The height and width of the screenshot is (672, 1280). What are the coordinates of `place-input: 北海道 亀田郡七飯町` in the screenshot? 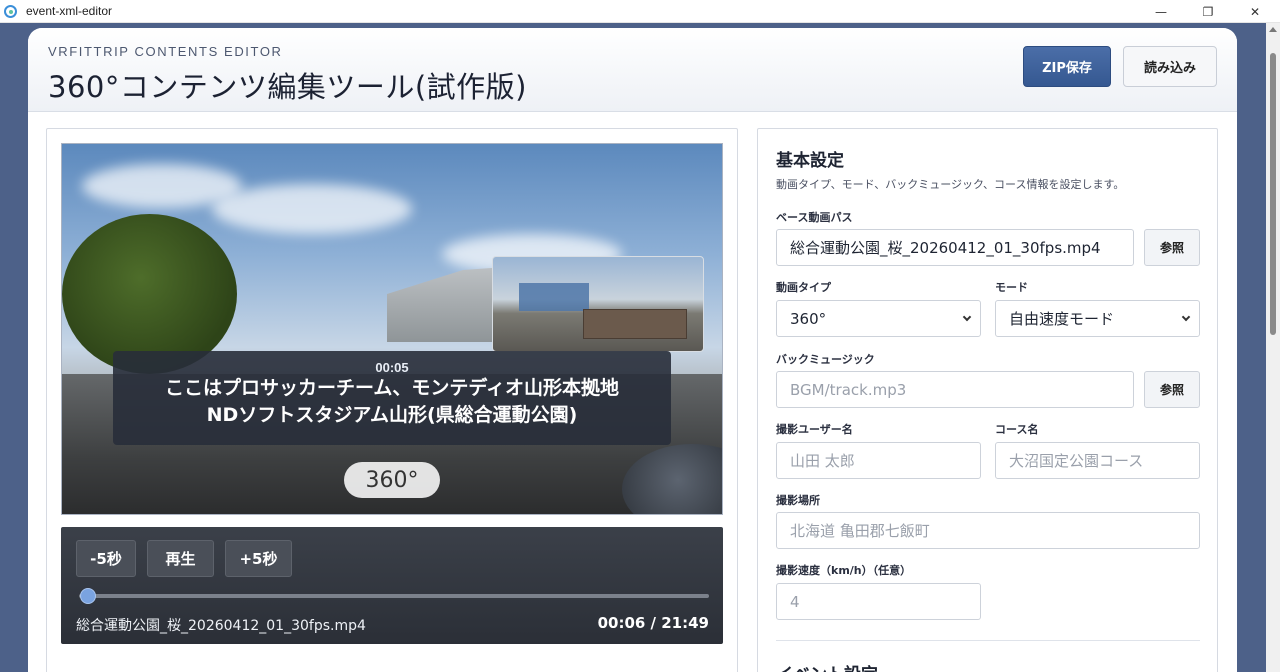 It's located at (988, 530).